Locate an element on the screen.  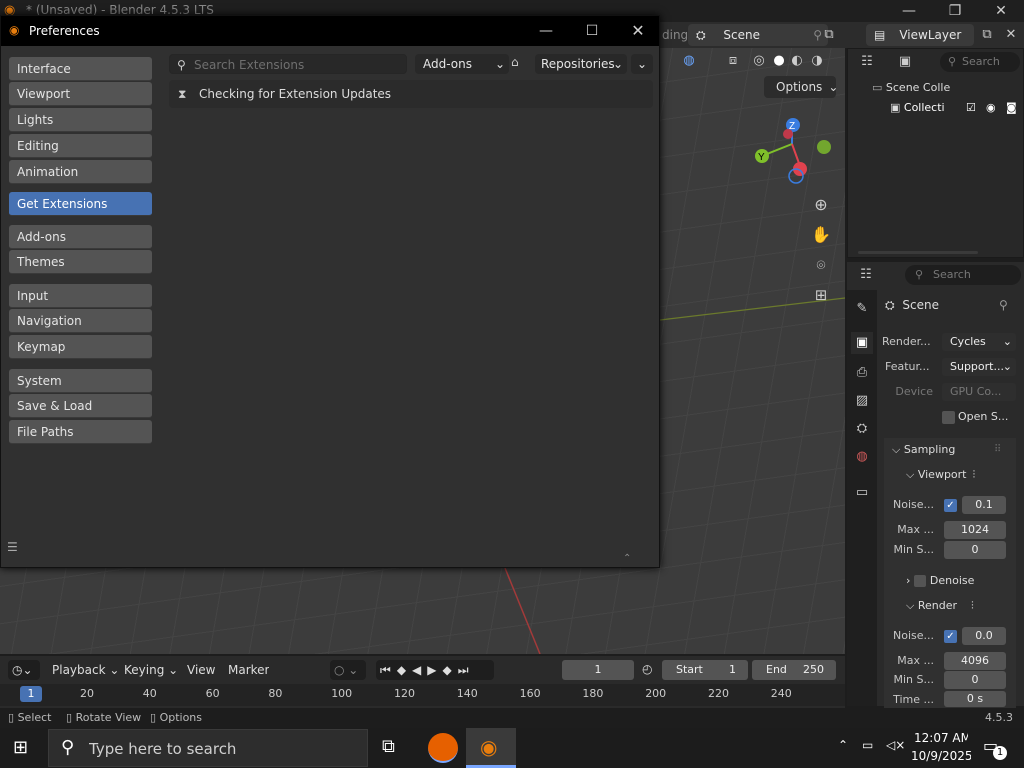
exclude-checkbox-icon: ☑ is located at coordinates (971, 107).